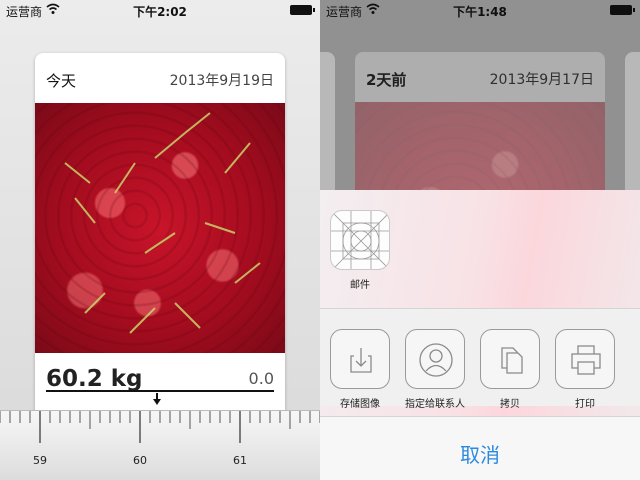  I want to click on card-header: 今天 2013年9月19日, so click(160, 78).